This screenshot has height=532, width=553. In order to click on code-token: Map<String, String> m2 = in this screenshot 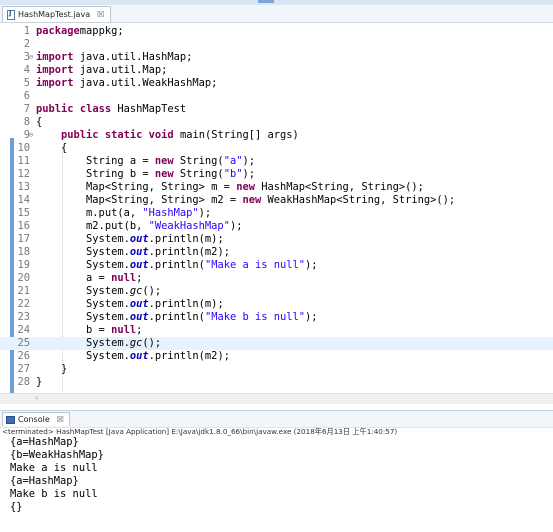, I will do `click(139, 200)`.